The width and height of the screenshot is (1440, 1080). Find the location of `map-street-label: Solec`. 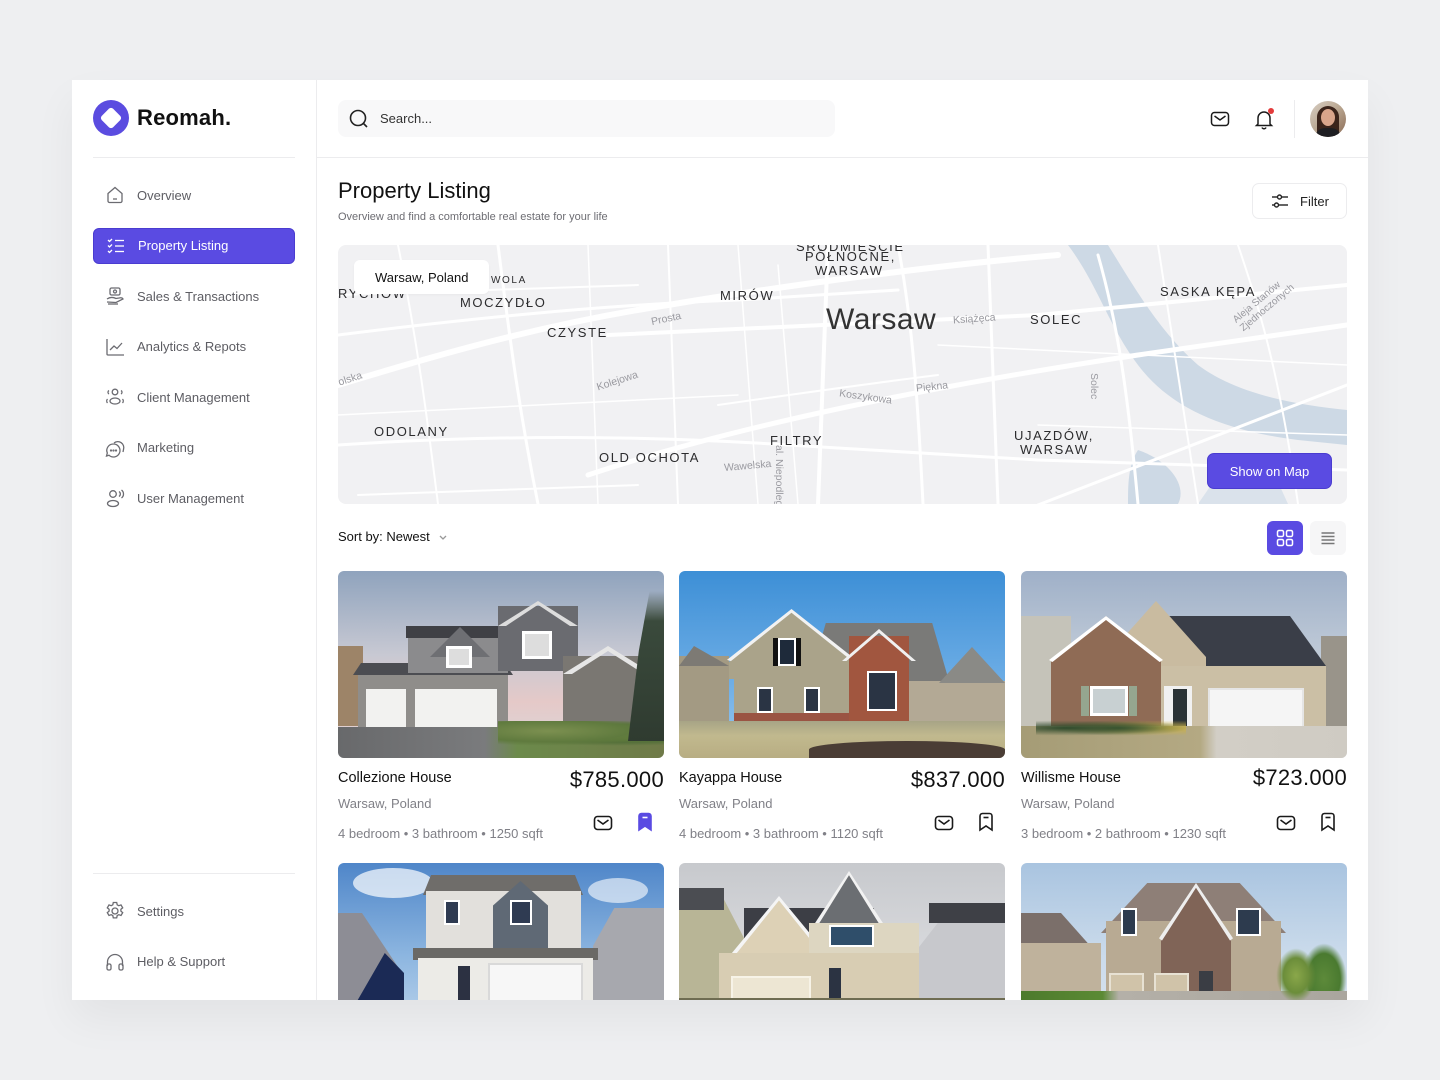

map-street-label: Solec is located at coordinates (1094, 386).